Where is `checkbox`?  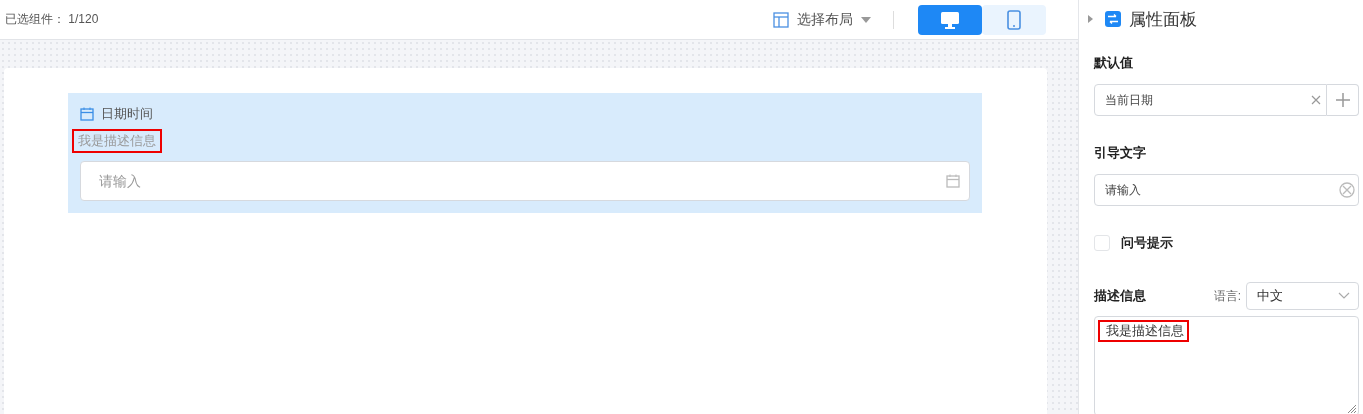
checkbox is located at coordinates (1102, 243).